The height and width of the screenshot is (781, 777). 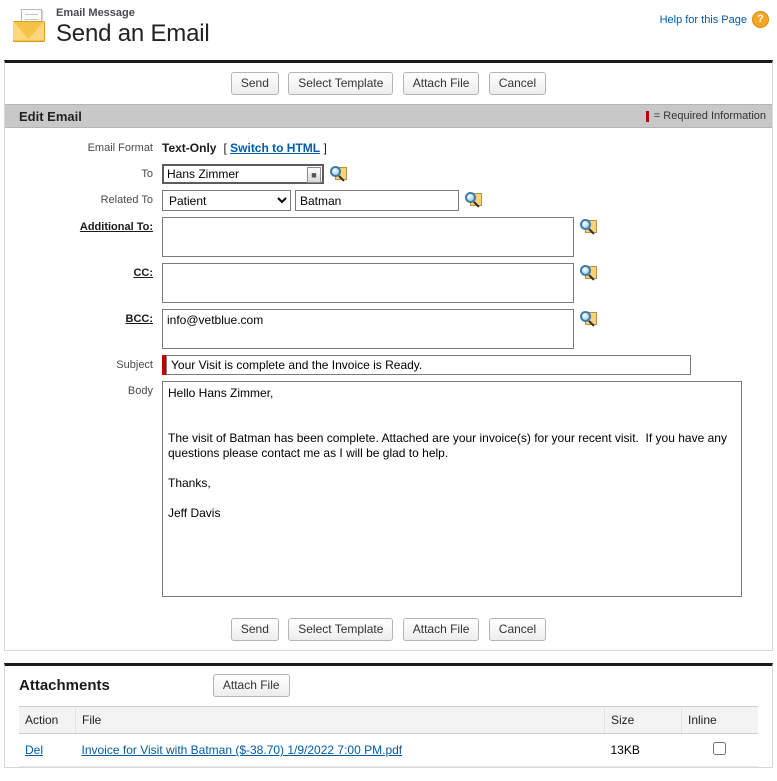 I want to click on row-subject: Subject, so click(x=388, y=365).